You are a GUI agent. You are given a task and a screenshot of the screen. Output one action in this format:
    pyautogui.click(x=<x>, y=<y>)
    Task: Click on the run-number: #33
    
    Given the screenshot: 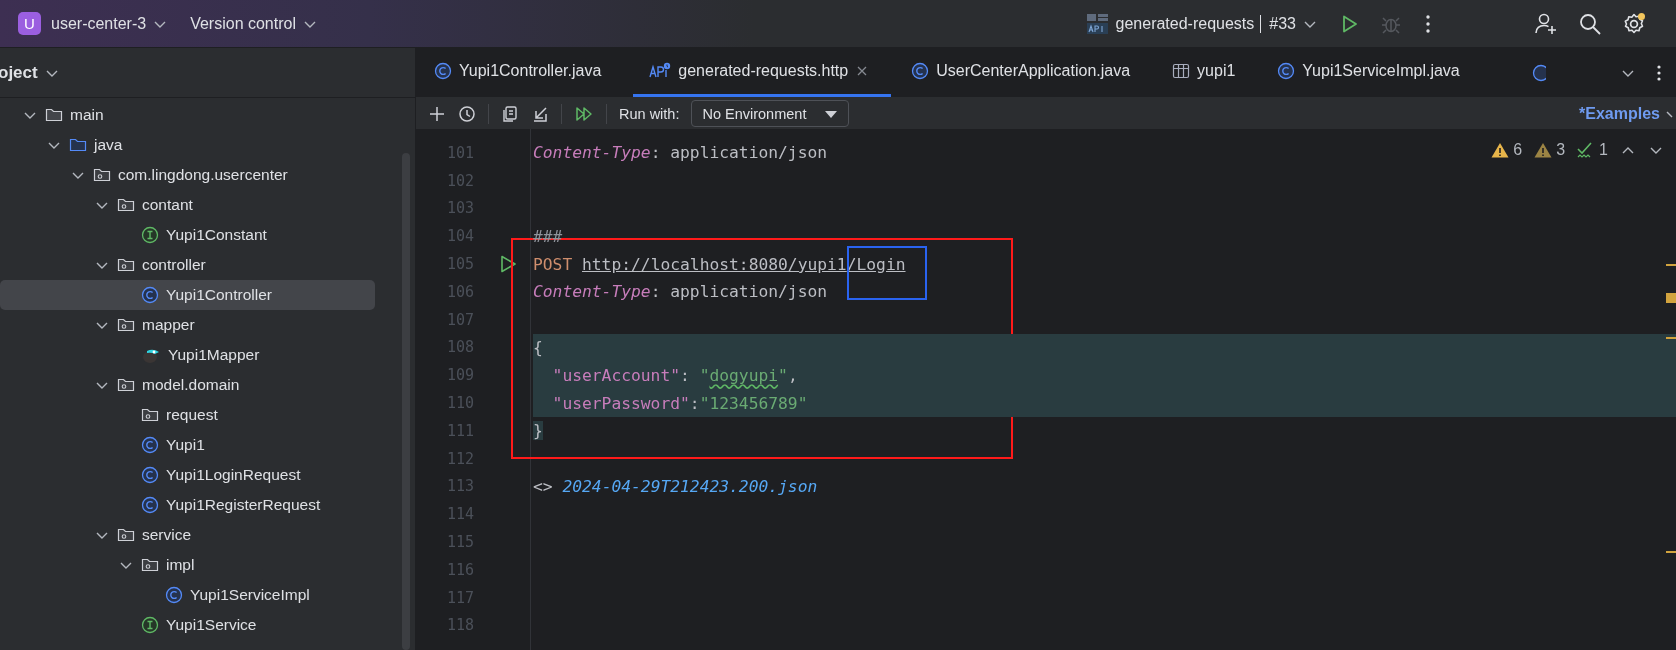 What is the action you would take?
    pyautogui.click(x=1278, y=23)
    